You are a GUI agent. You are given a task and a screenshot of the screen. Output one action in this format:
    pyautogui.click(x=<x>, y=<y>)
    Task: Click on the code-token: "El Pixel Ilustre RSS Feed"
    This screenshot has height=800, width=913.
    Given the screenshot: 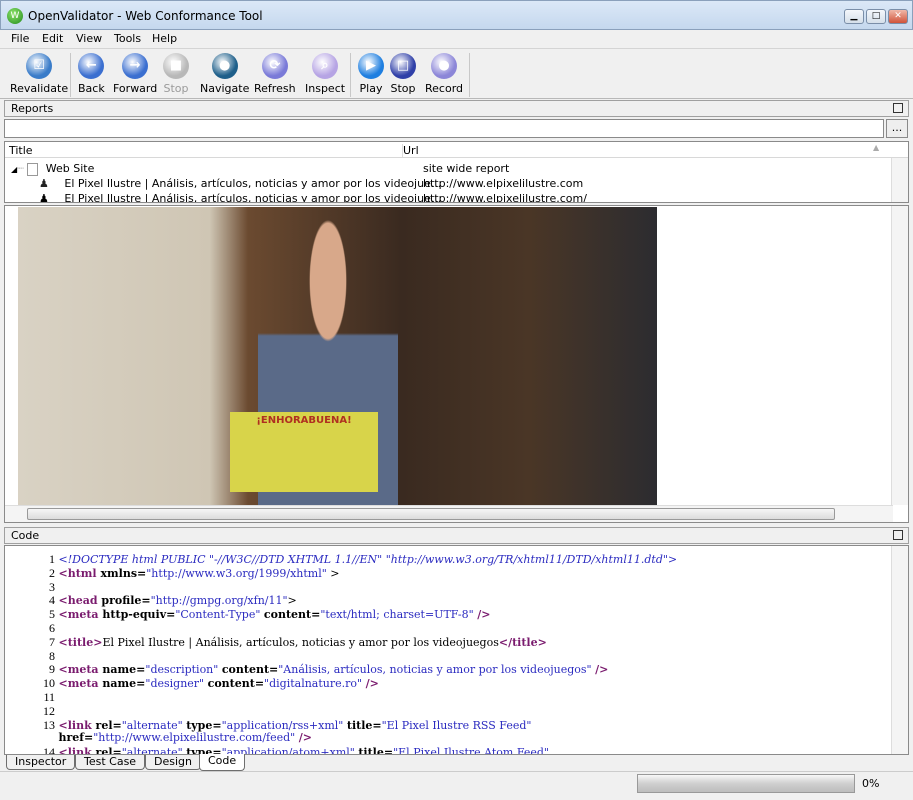 What is the action you would take?
    pyautogui.click(x=456, y=725)
    